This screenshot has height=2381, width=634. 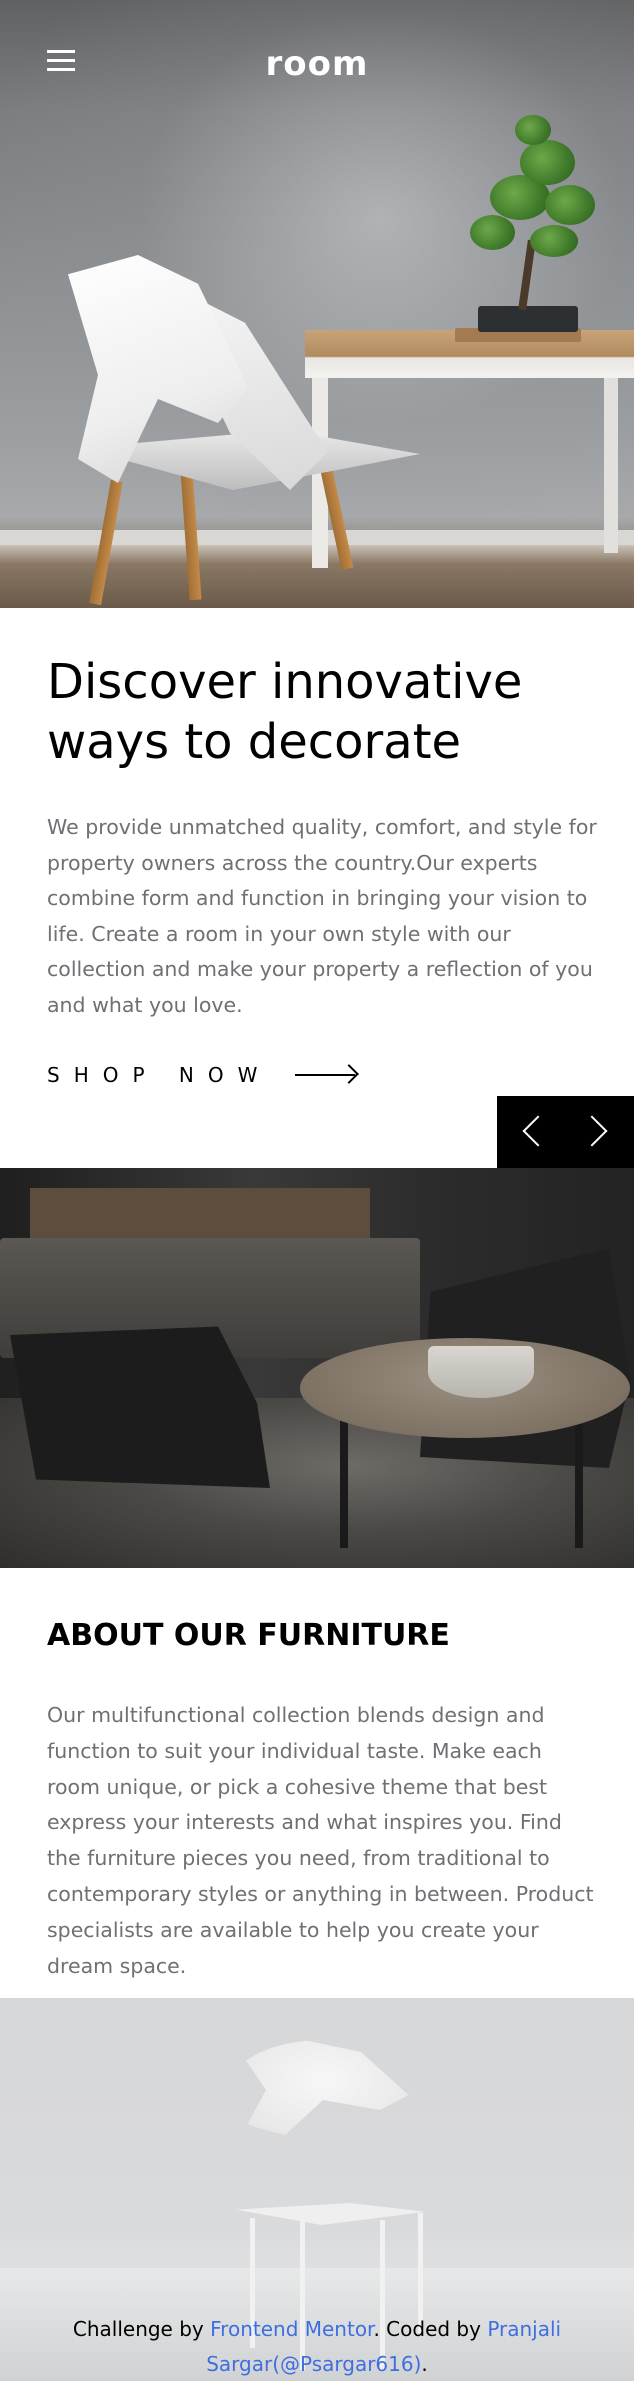 I want to click on hero-title: Discover innovative ways to decorate, so click(x=285, y=712).